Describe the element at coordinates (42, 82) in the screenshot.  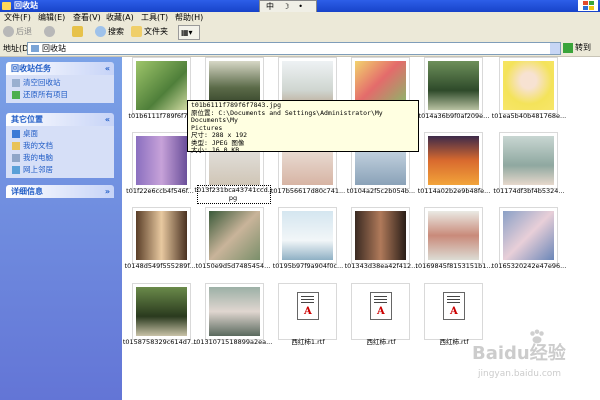
I see `empty-recycle-bin-label: 清空回收站` at that location.